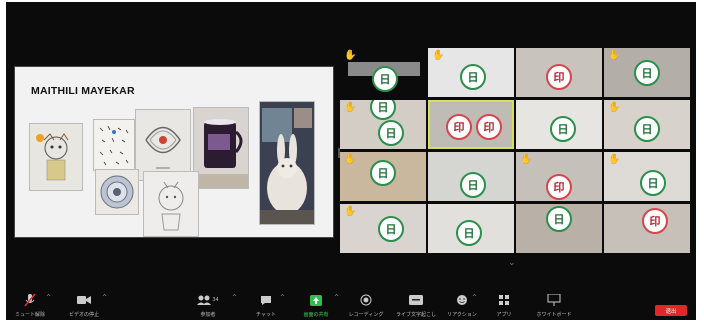 The height and width of the screenshot is (322, 704). What do you see at coordinates (215, 300) in the screenshot?
I see `participant-count: 34` at bounding box center [215, 300].